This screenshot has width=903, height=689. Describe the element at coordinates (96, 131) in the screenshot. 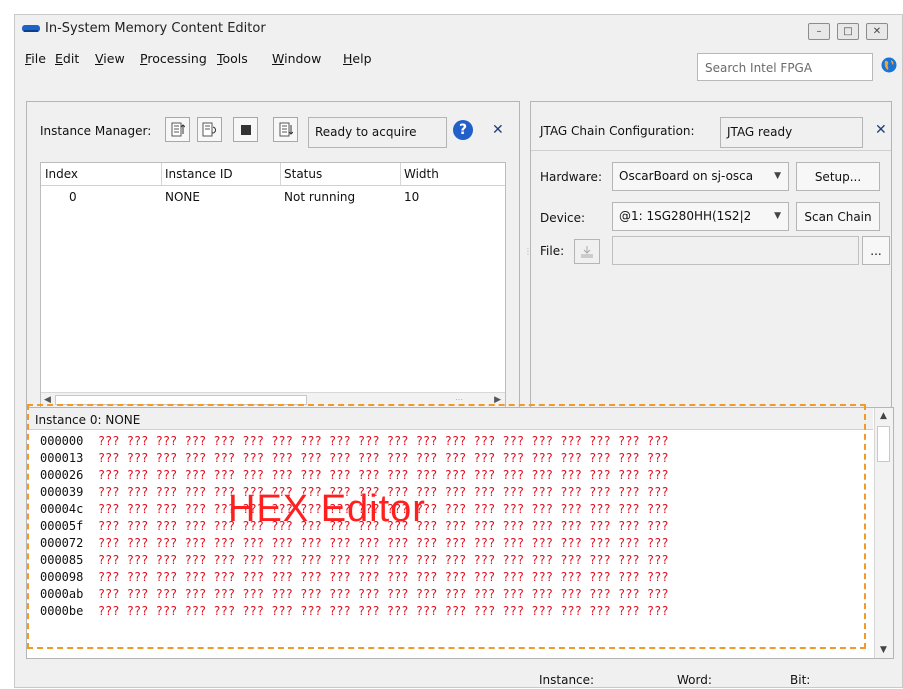

I see `instance-manager-label: Instance Manager:` at that location.